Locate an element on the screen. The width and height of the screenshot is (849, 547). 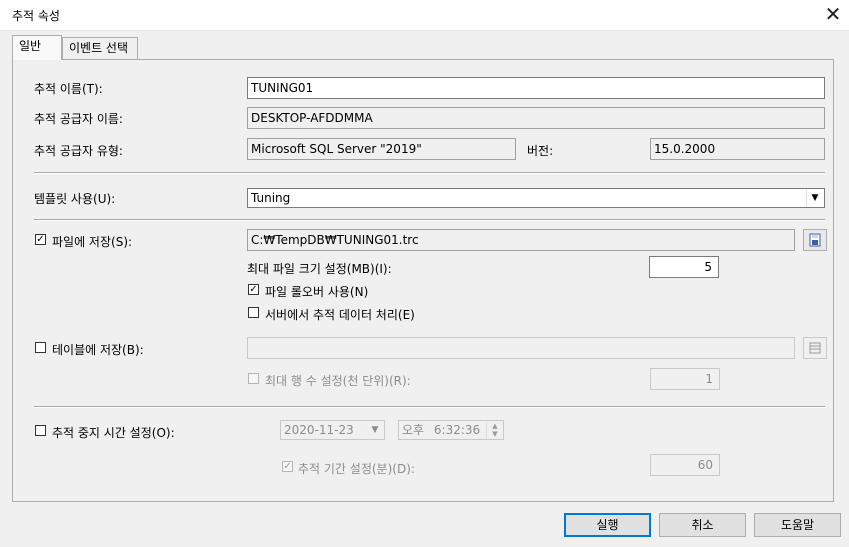
template-label: 템플릿 사용(U): is located at coordinates (75, 199).